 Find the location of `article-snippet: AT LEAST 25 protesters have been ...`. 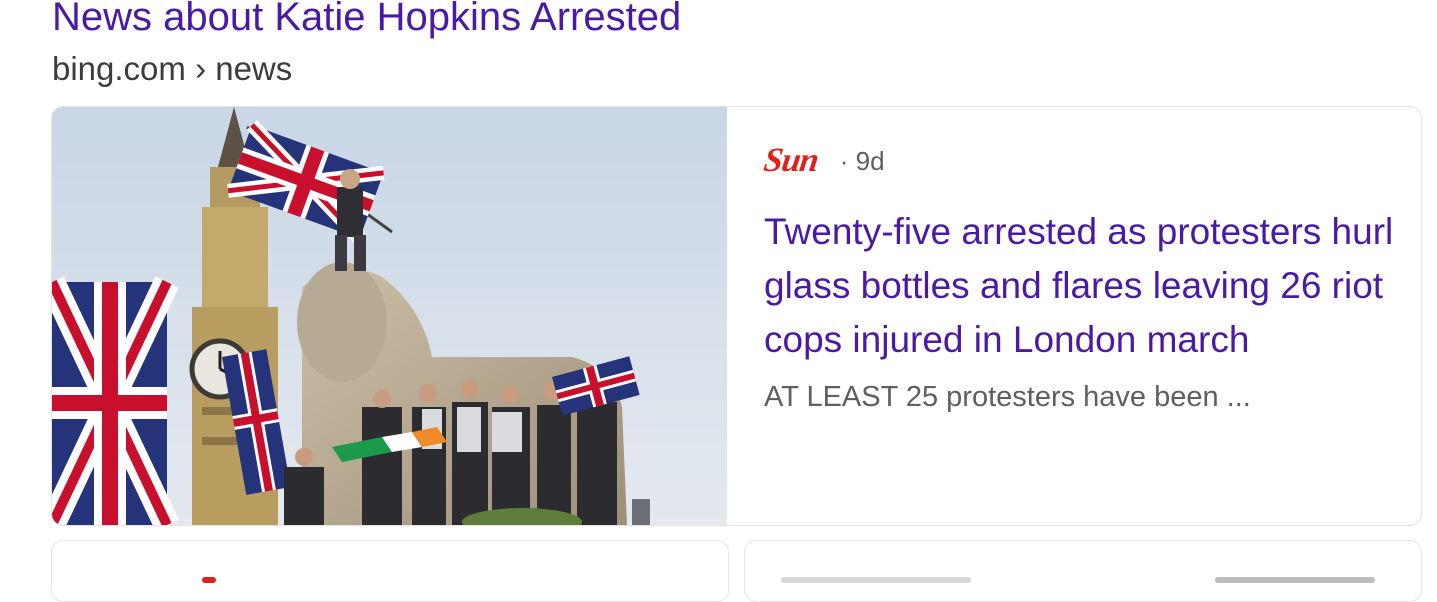

article-snippet: AT LEAST 25 protesters have been ... is located at coordinates (1007, 397).